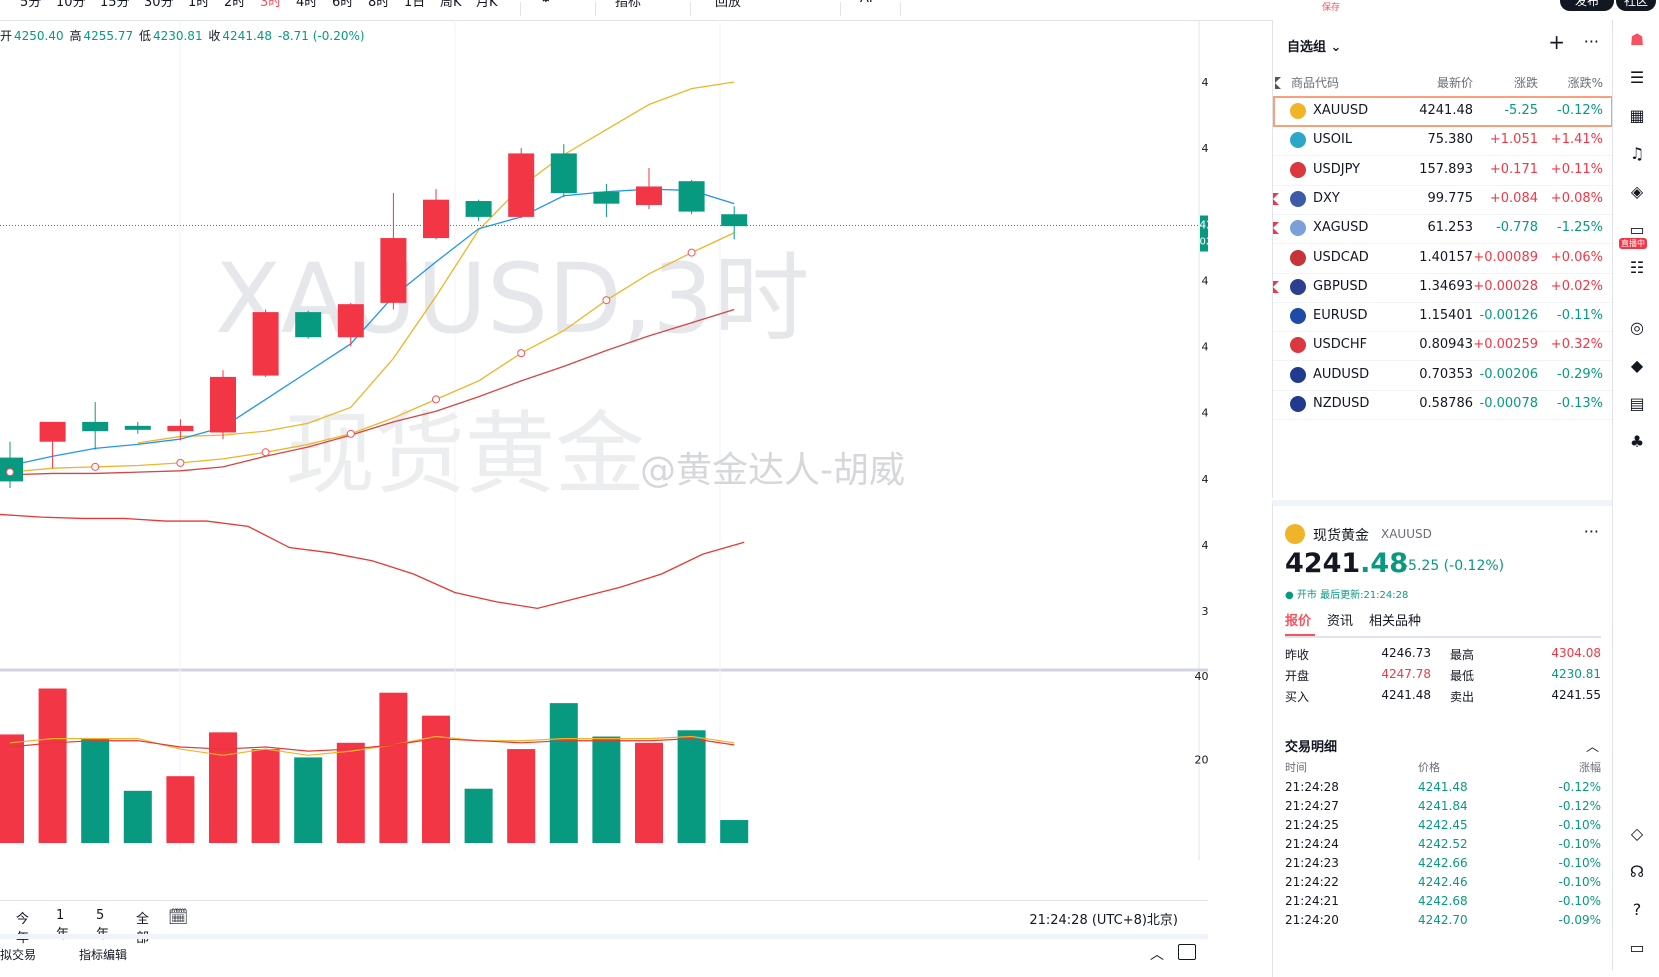 Image resolution: width=1659 pixels, height=977 pixels. Describe the element at coordinates (103, 954) in the screenshot. I see `bottom-tab-1: 指标编辑` at that location.